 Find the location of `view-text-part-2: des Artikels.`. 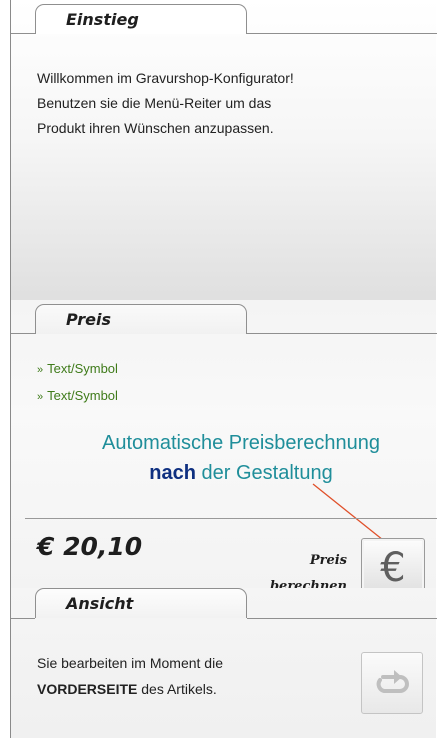

view-text-part-2: des Artikels. is located at coordinates (179, 689).